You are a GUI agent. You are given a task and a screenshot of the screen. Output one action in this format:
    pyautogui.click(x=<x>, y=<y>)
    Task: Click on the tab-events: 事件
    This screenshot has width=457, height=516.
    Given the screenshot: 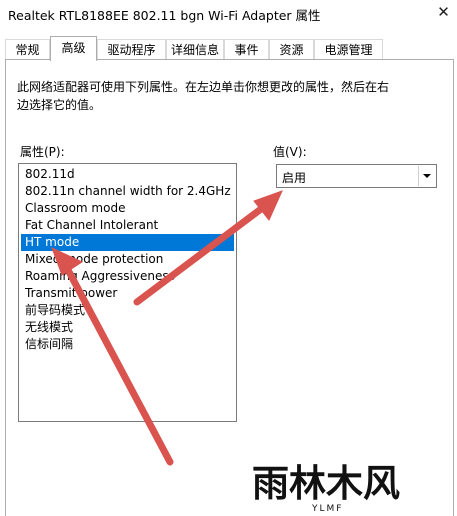 What is the action you would take?
    pyautogui.click(x=246, y=49)
    